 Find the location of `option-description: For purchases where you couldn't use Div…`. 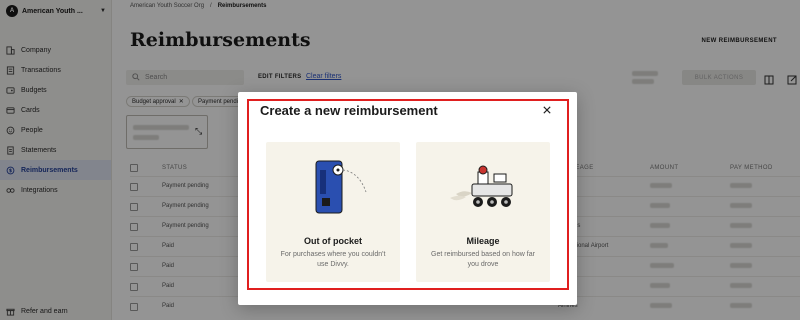

option-description: For purchases where you couldn't use Div… is located at coordinates (333, 259).